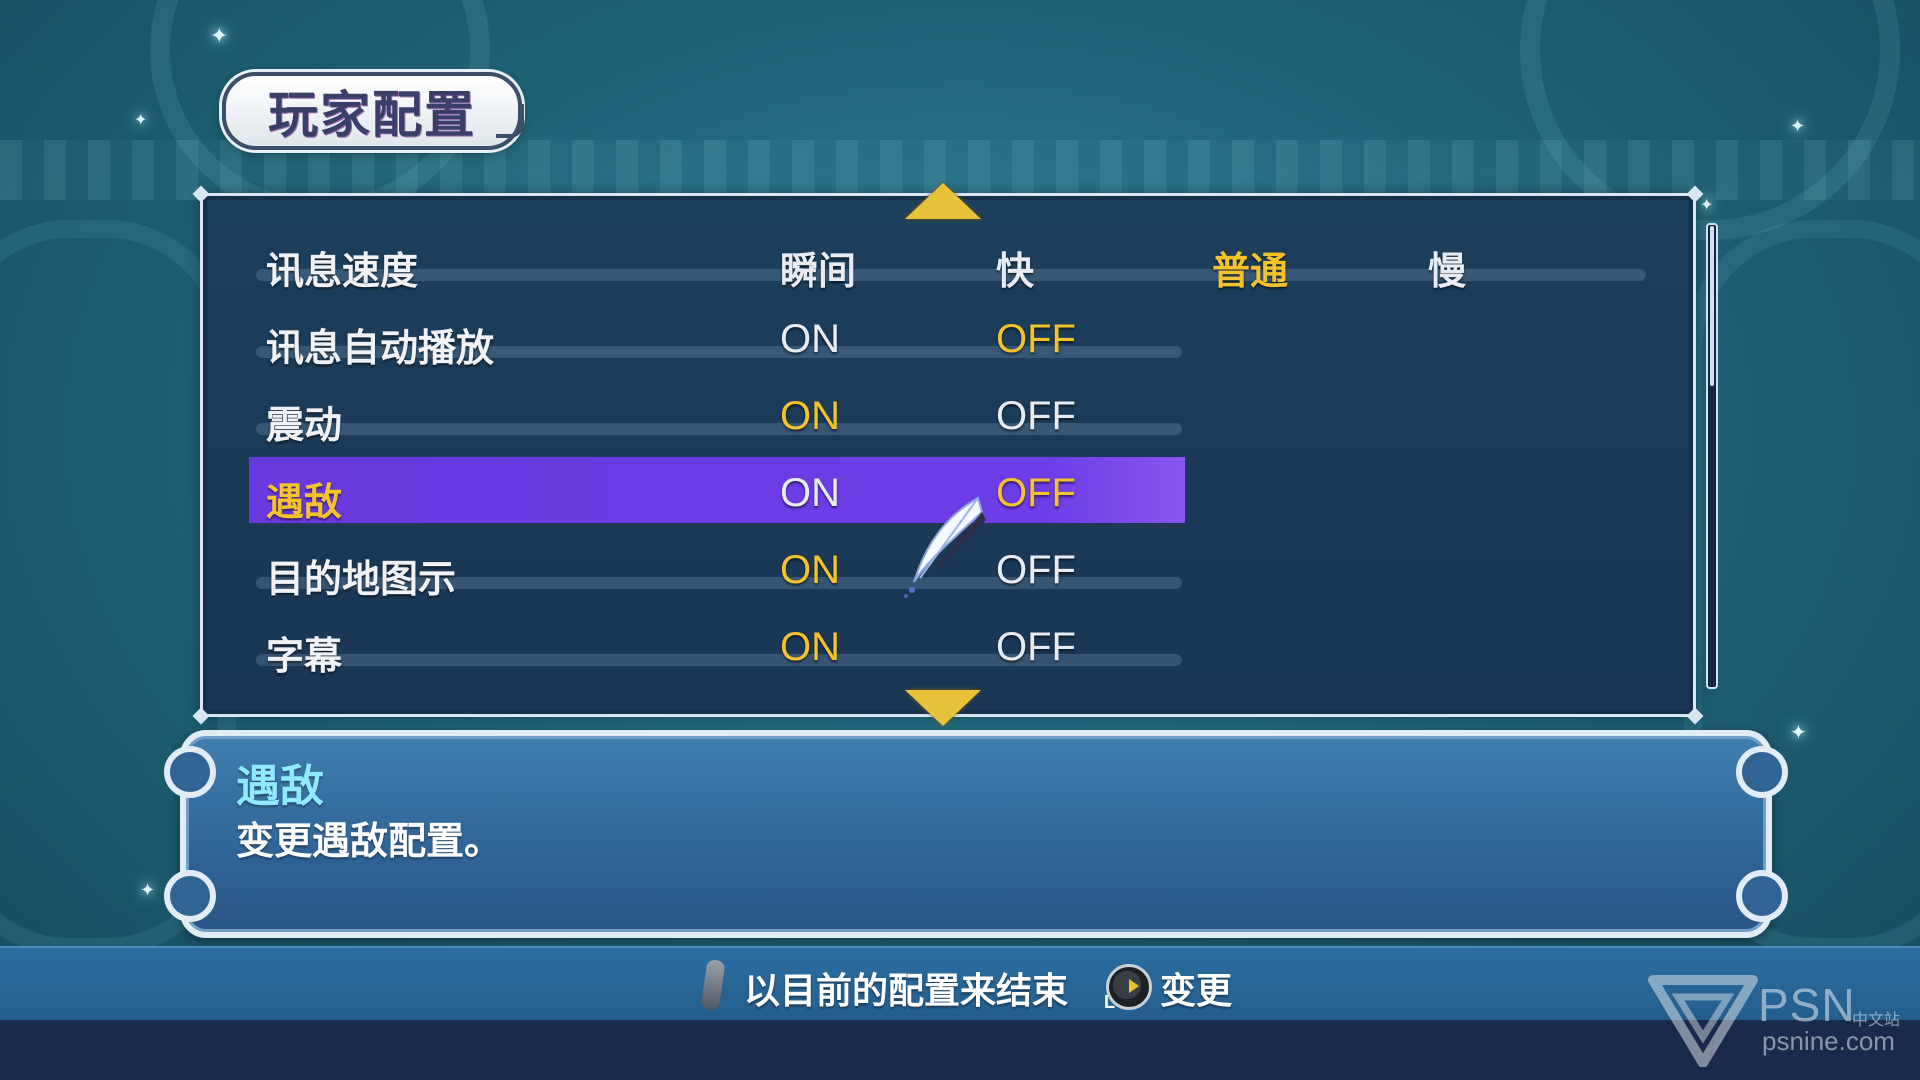 The image size is (1920, 1080). What do you see at coordinates (1807, 1005) in the screenshot?
I see `watermark-brand: PSN` at bounding box center [1807, 1005].